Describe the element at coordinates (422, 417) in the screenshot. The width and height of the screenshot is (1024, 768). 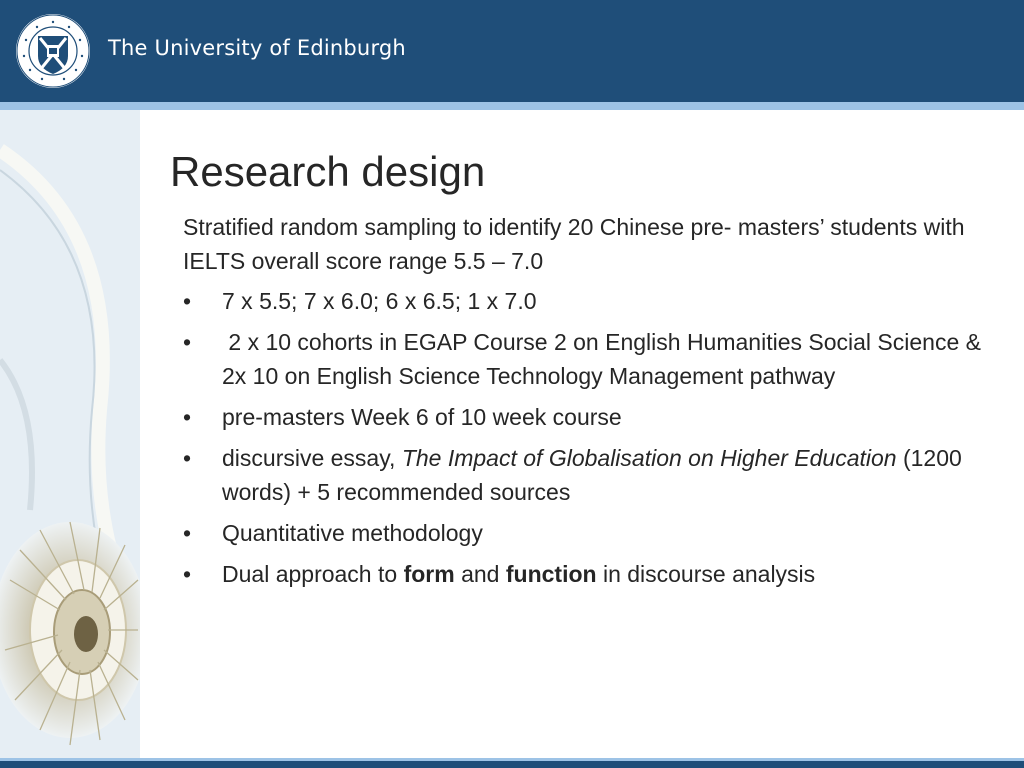
I see `bullet-text: pre-masters Week 6 of 10 week course` at that location.